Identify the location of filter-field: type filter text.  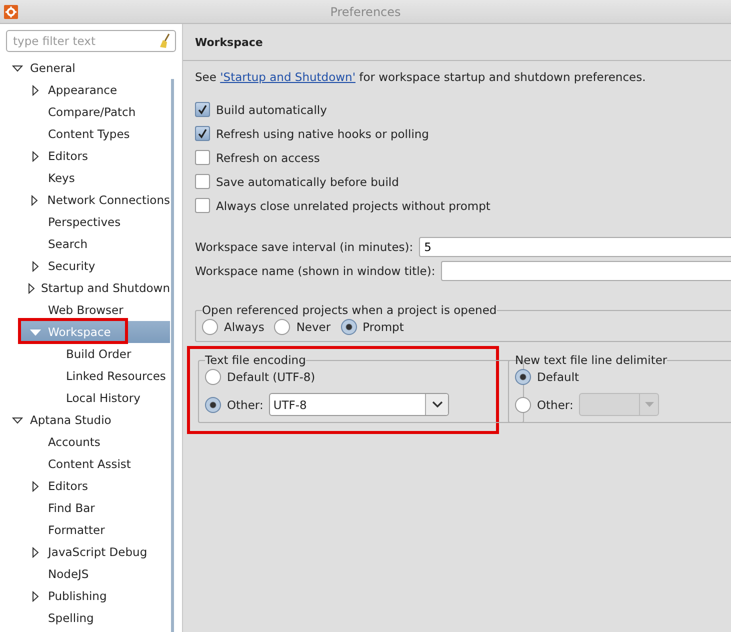
(91, 41).